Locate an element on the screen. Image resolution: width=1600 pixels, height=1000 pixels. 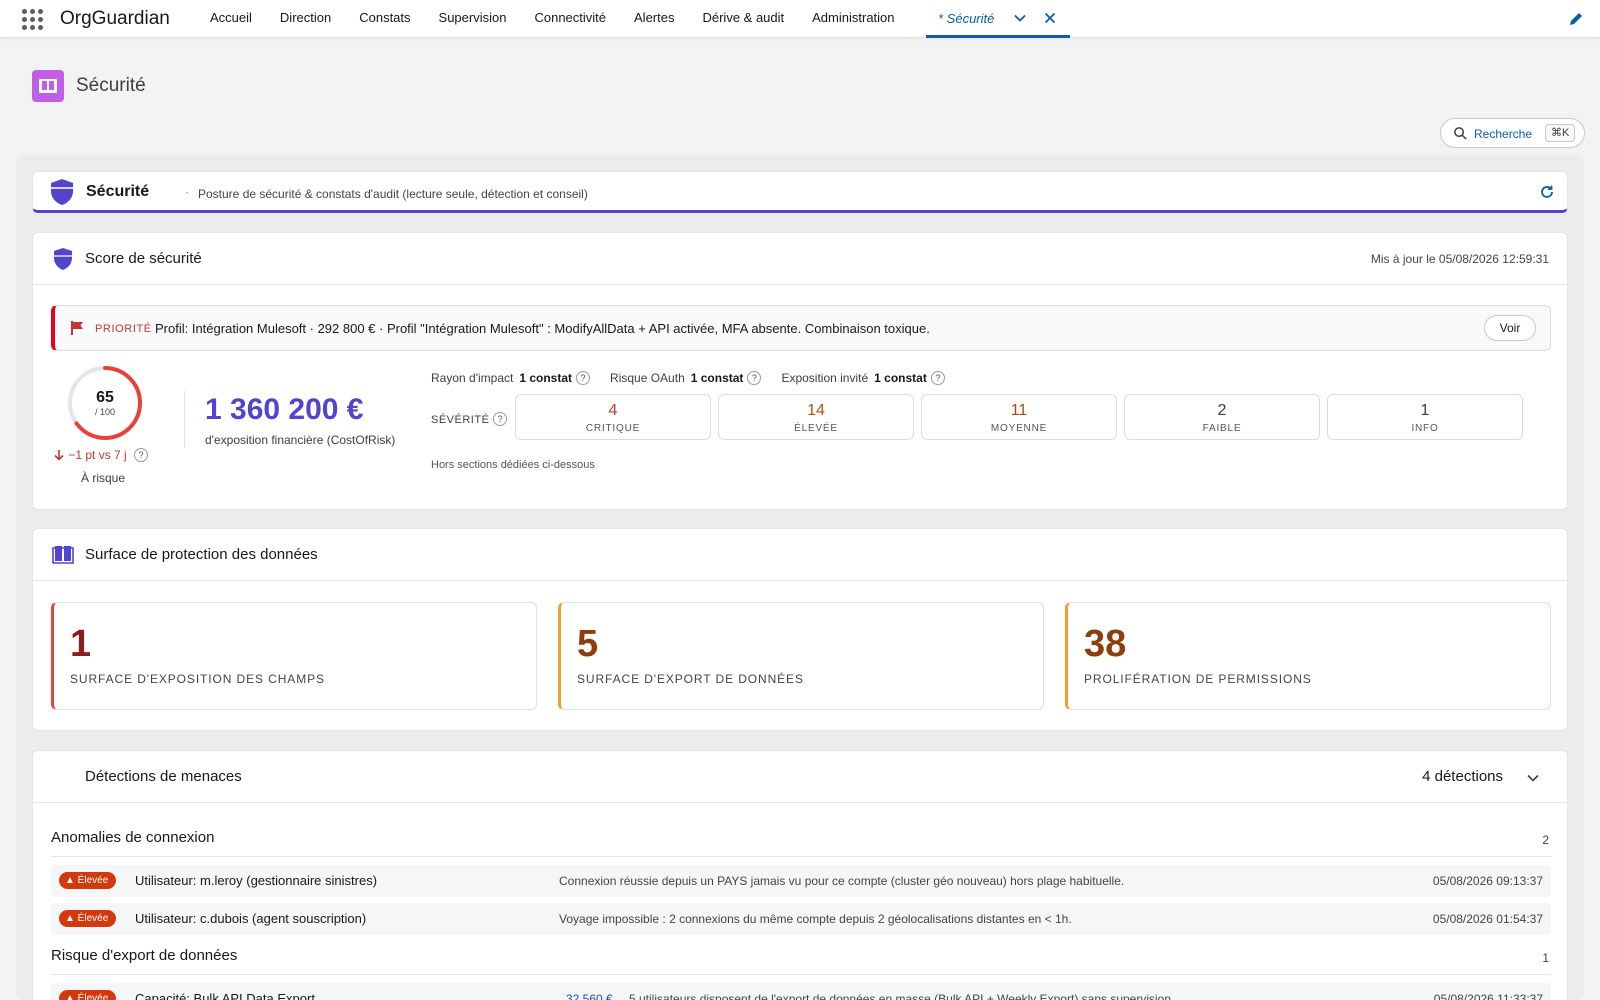
trend-text: −1 pt vs 7 j is located at coordinates (97, 455).